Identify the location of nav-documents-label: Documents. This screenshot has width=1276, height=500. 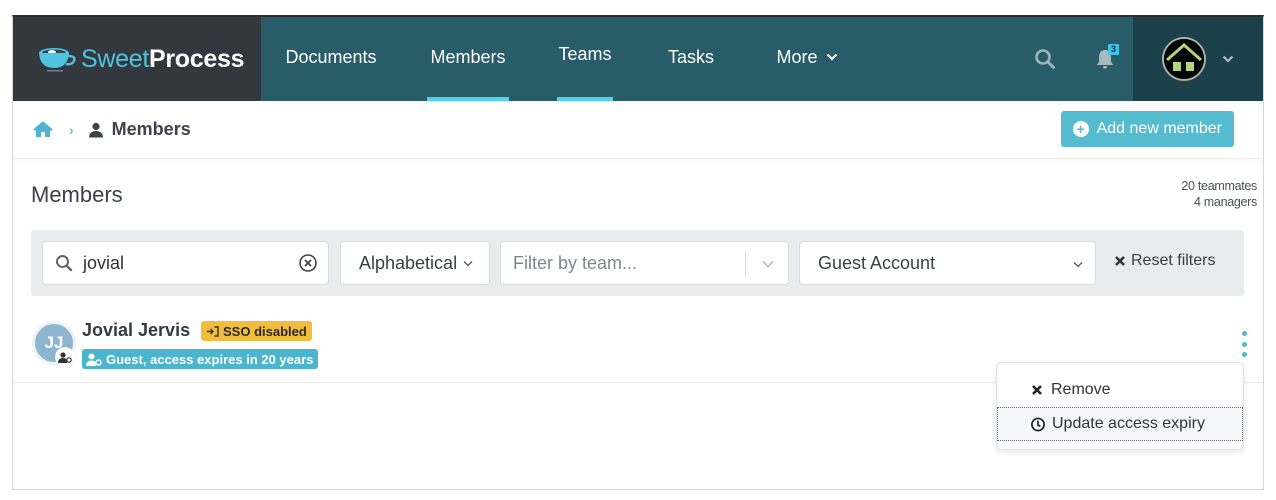
(331, 56).